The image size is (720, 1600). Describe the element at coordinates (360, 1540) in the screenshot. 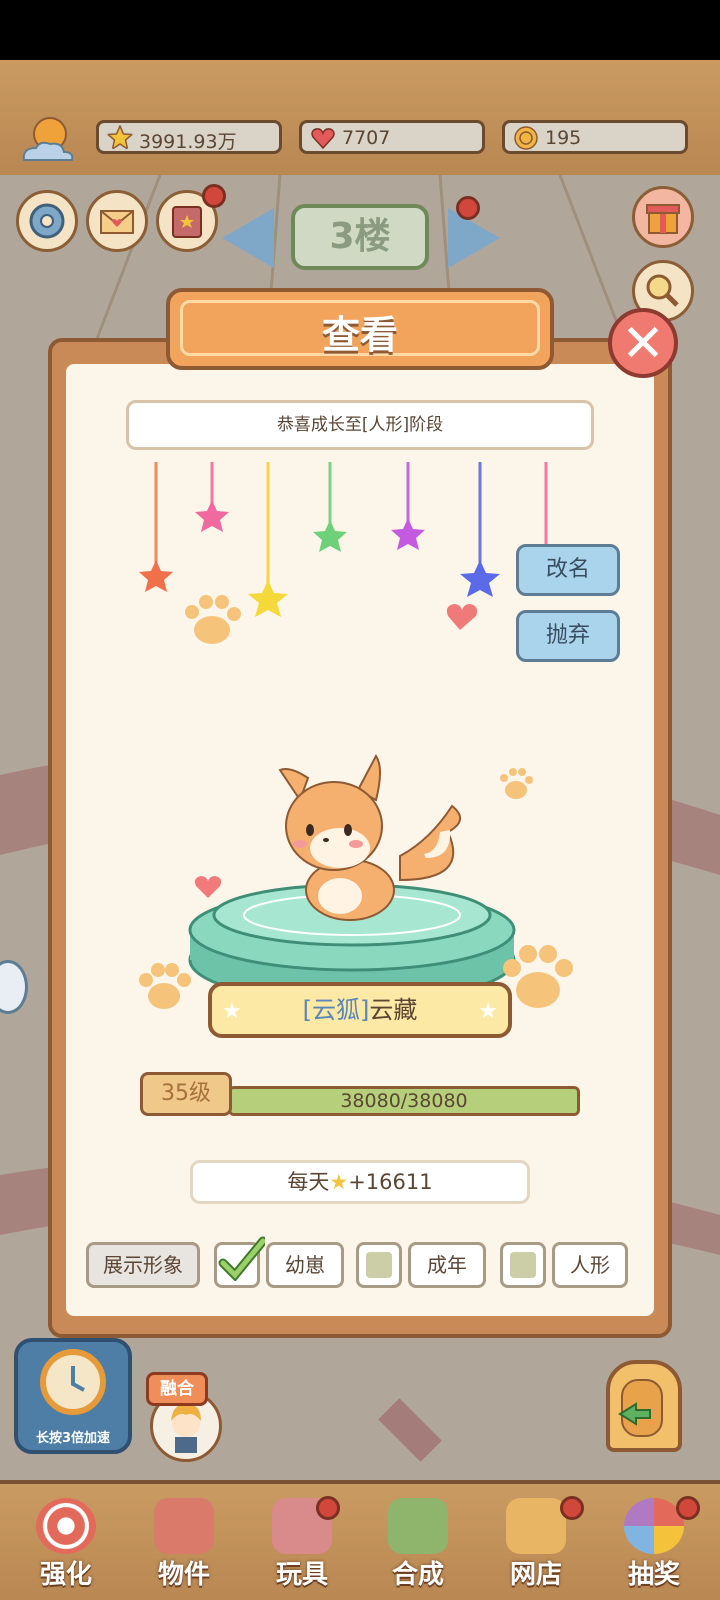

I see `bottom-navigation: 强化 物件 玩具 合成 网店 抽奖` at that location.